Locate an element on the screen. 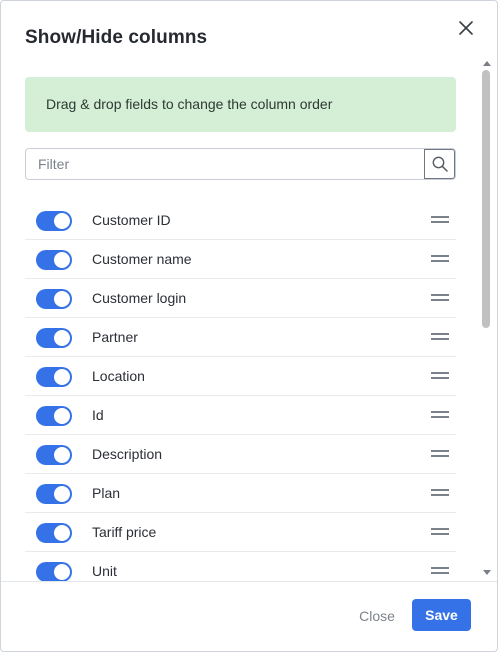 This screenshot has height=652, width=498. column-row: Tariff price is located at coordinates (240, 532).